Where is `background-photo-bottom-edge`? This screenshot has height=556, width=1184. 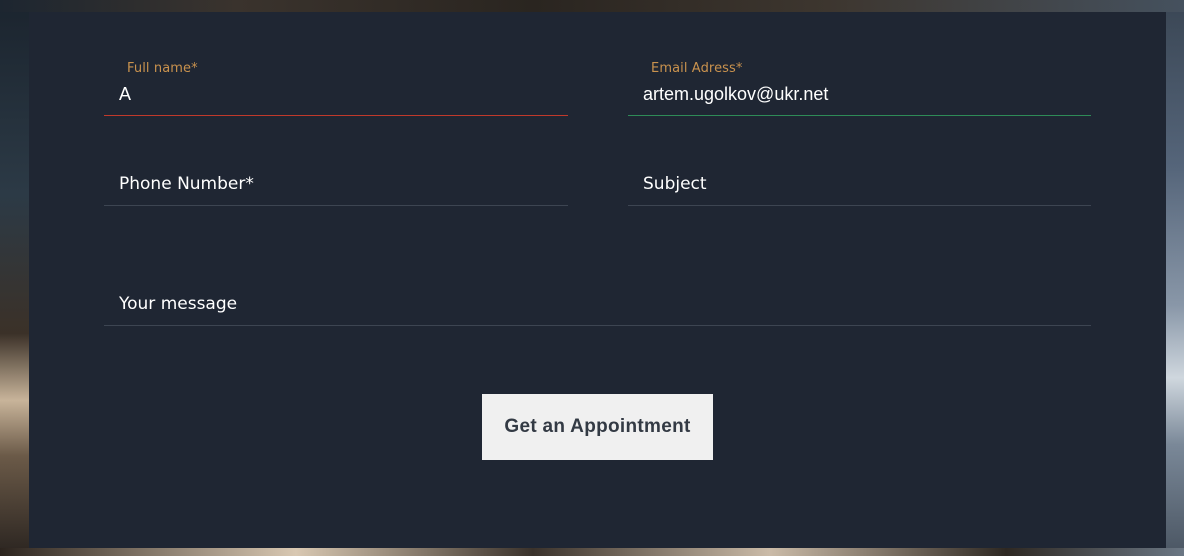
background-photo-bottom-edge is located at coordinates (592, 552).